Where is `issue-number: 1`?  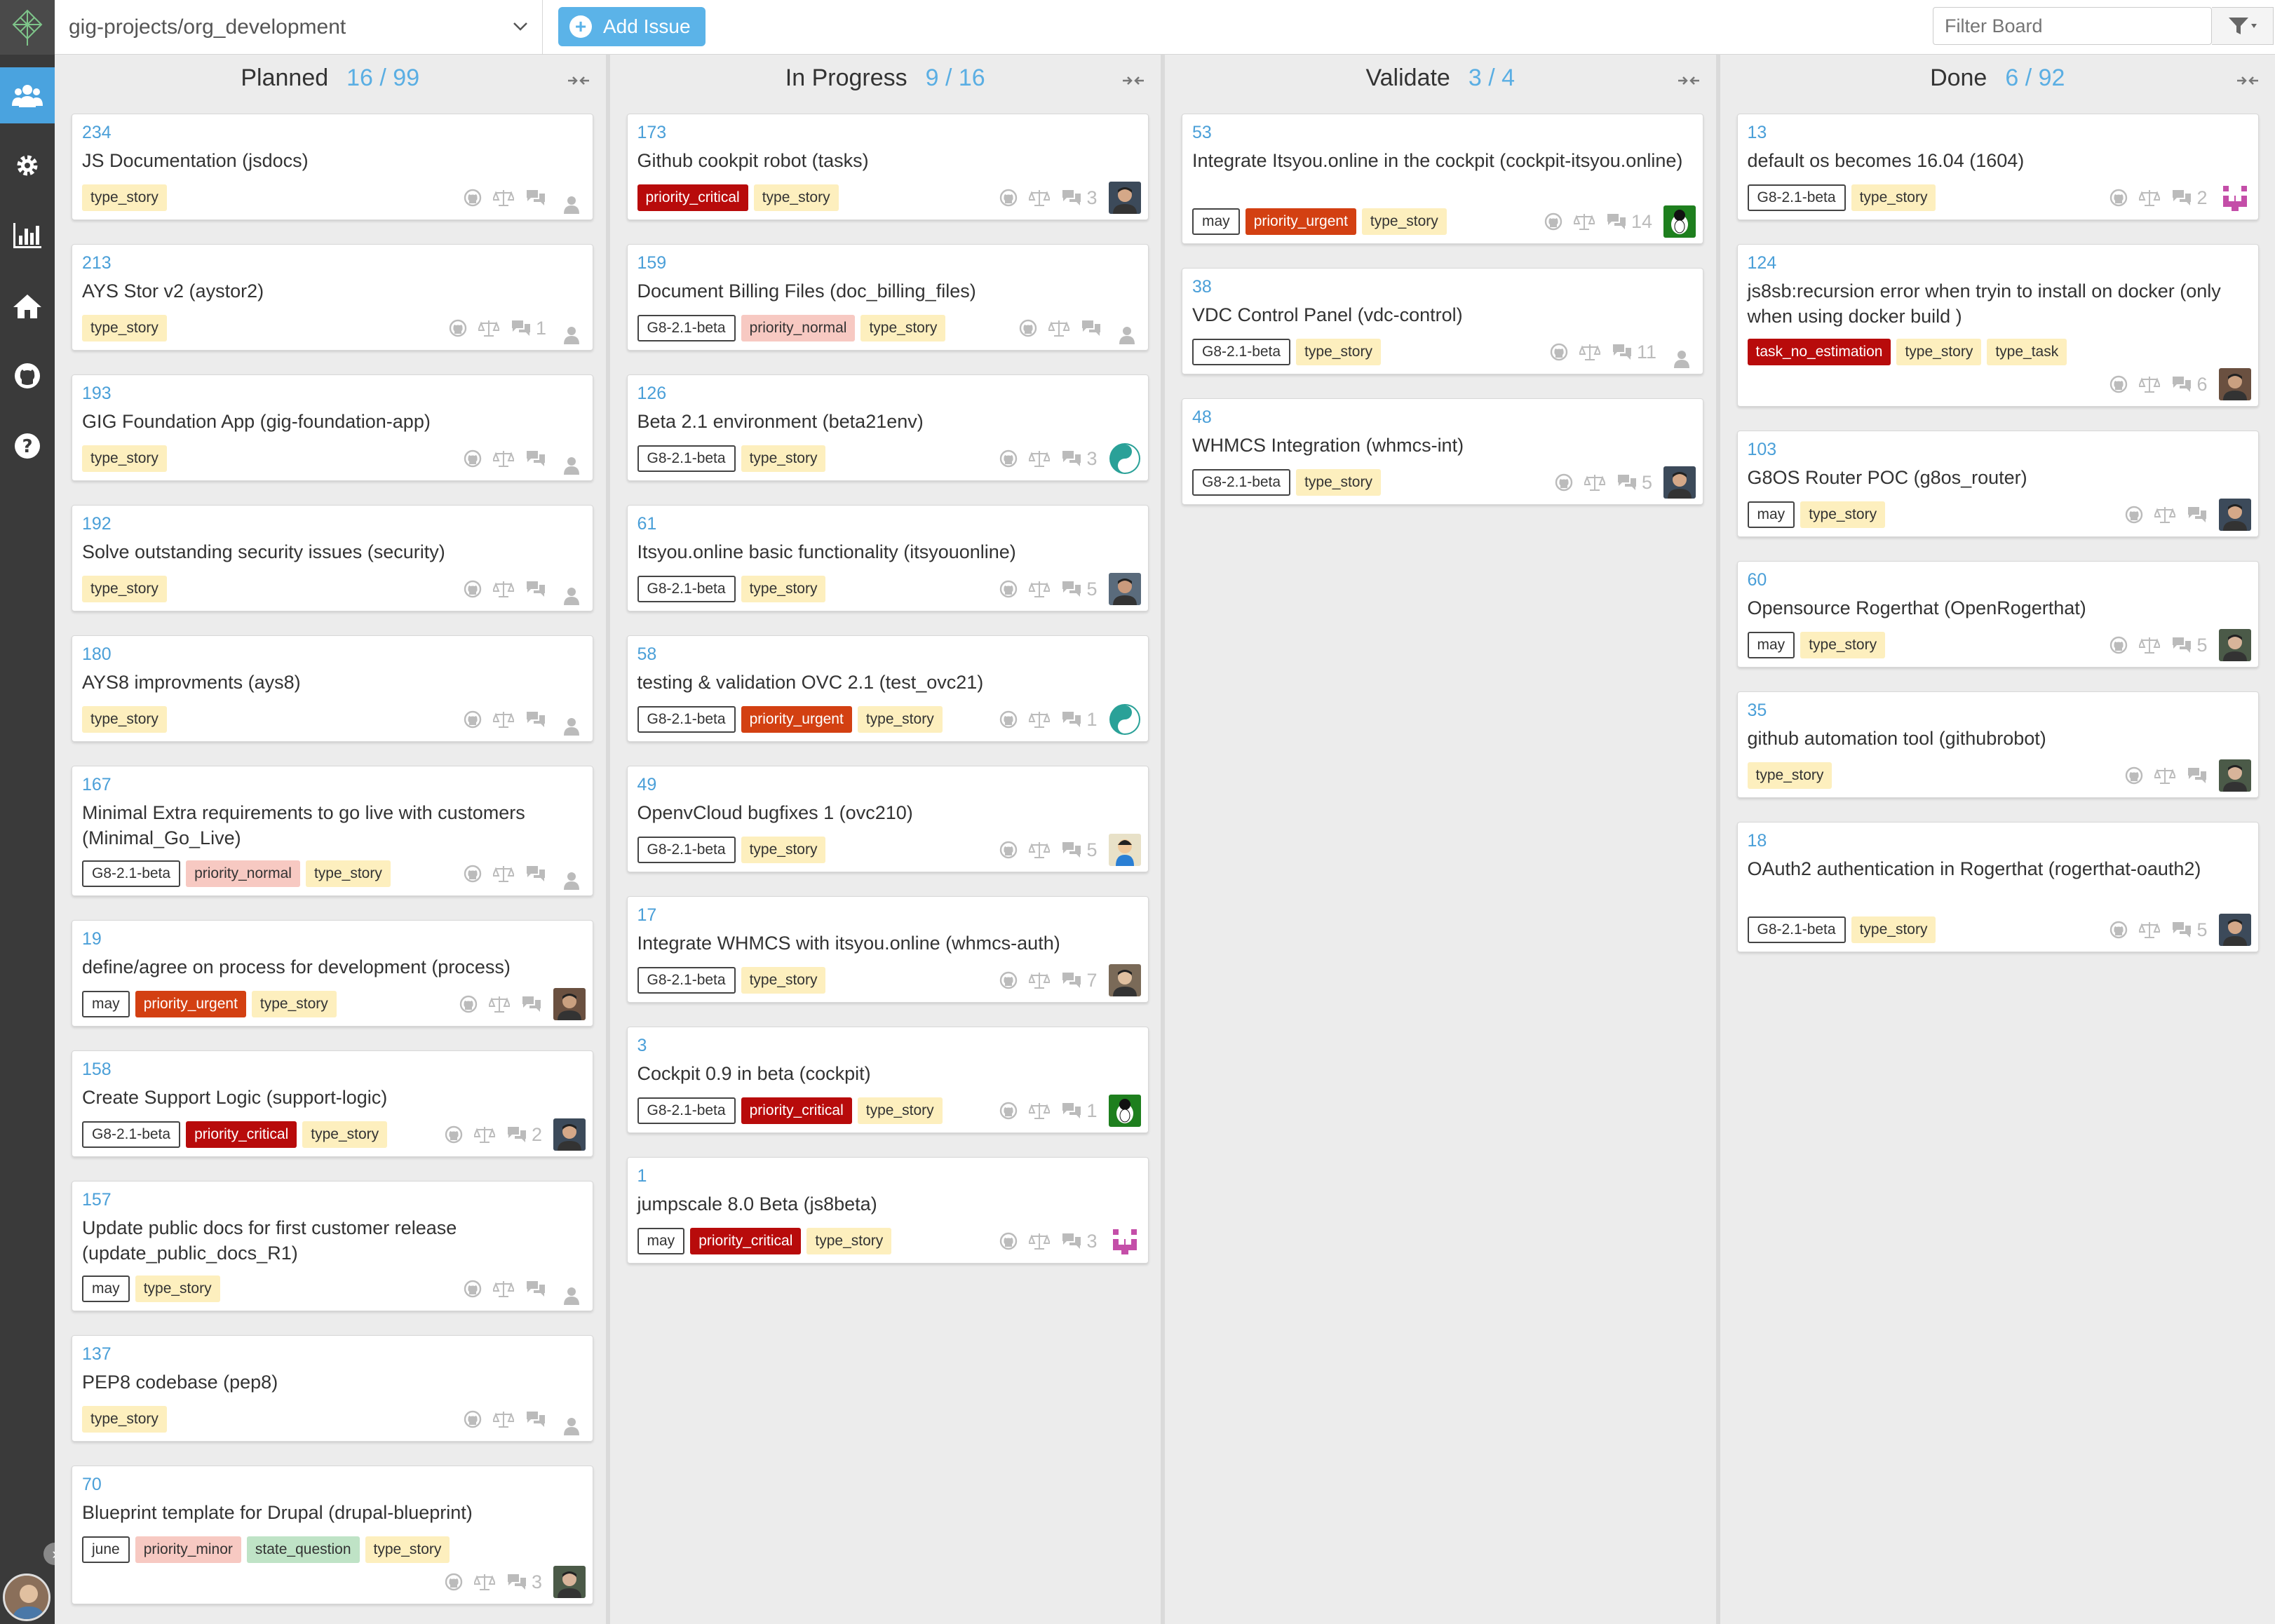
issue-number: 1 is located at coordinates (642, 1176).